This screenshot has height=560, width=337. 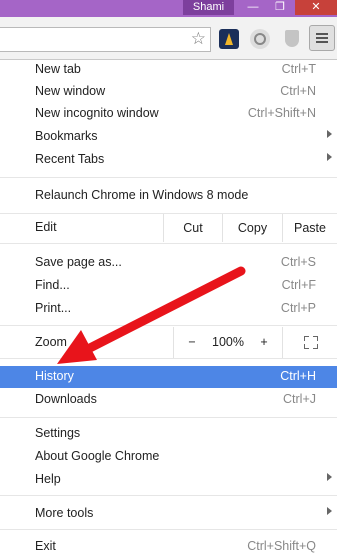 I want to click on menu-item-new-incognito-window: New incognito window Ctrl+Shift+N, so click(x=168, y=114).